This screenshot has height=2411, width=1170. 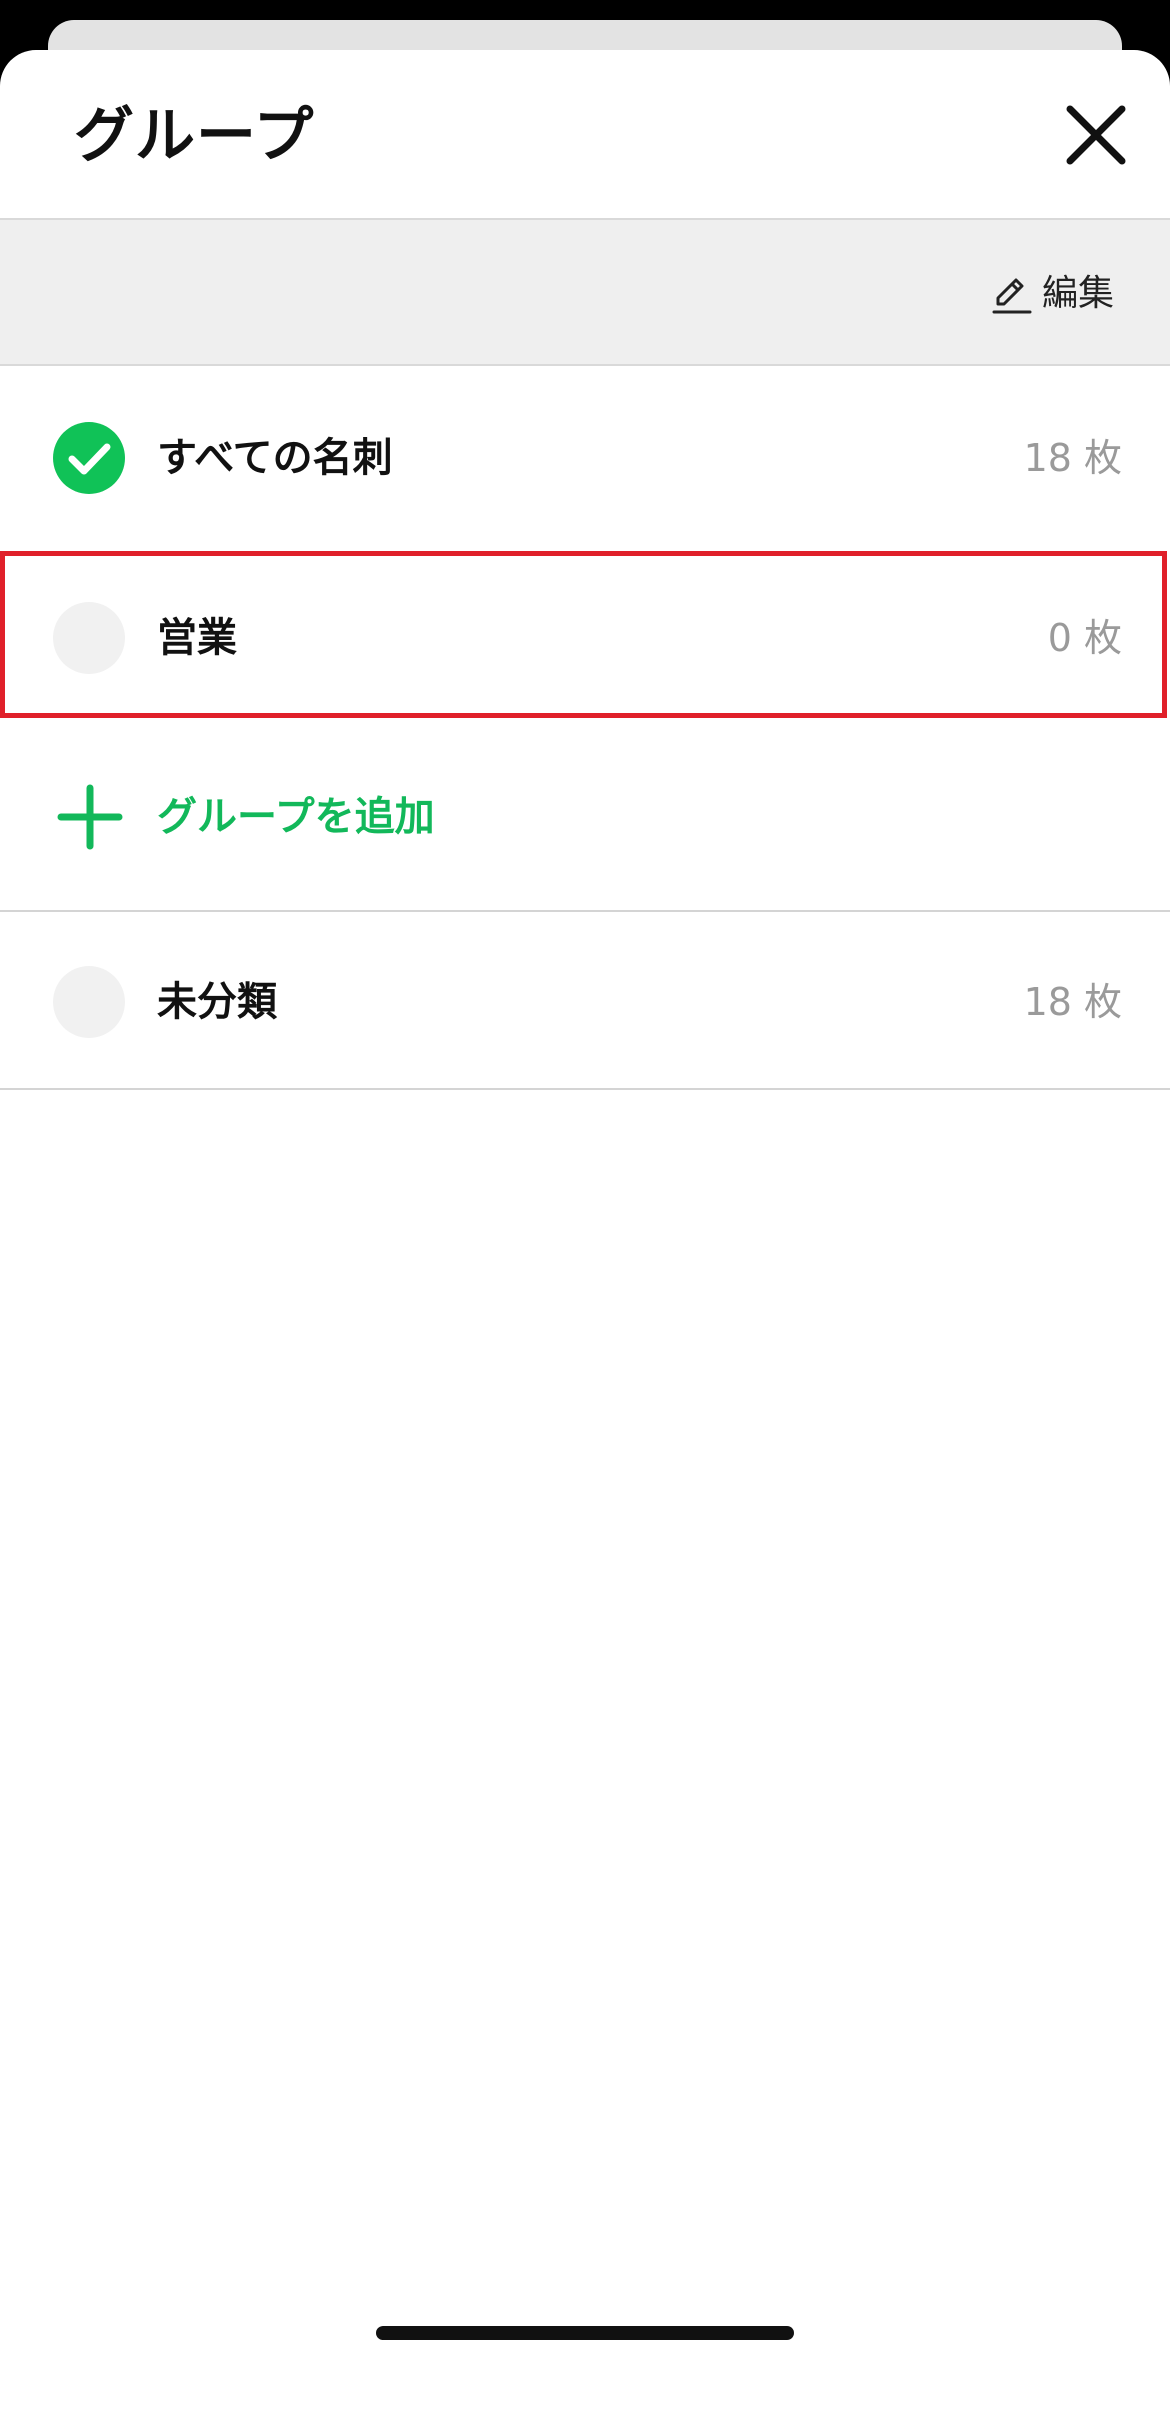 What do you see at coordinates (585, 458) in the screenshot?
I see `group-item-all-cards: すべての名刺 18 枚` at bounding box center [585, 458].